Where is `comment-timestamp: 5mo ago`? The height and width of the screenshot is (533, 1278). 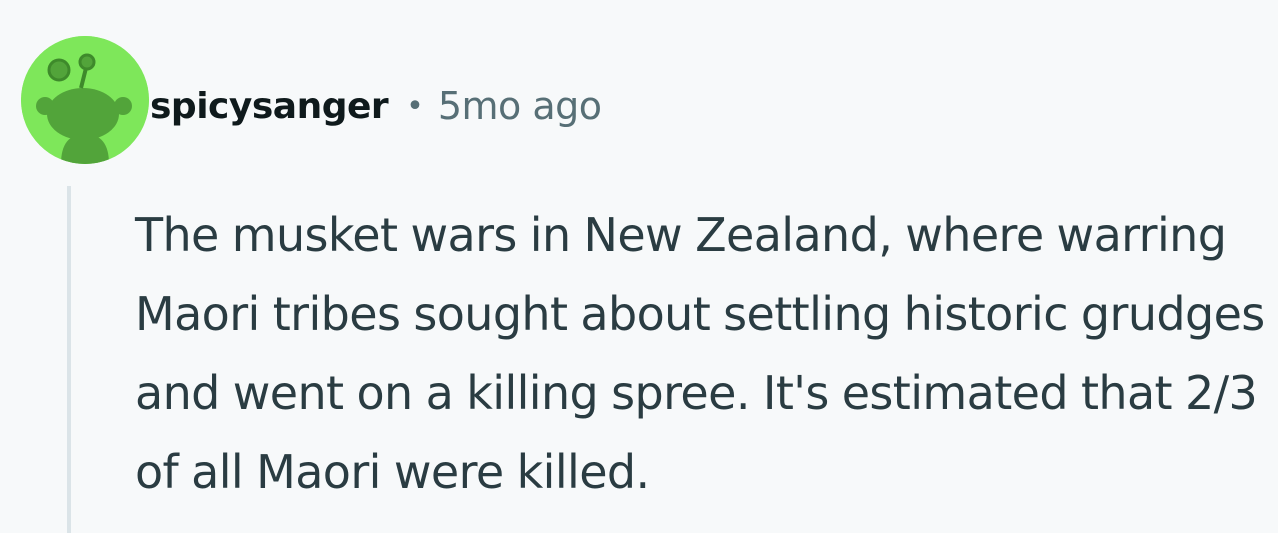
comment-timestamp: 5mo ago is located at coordinates (520, 106).